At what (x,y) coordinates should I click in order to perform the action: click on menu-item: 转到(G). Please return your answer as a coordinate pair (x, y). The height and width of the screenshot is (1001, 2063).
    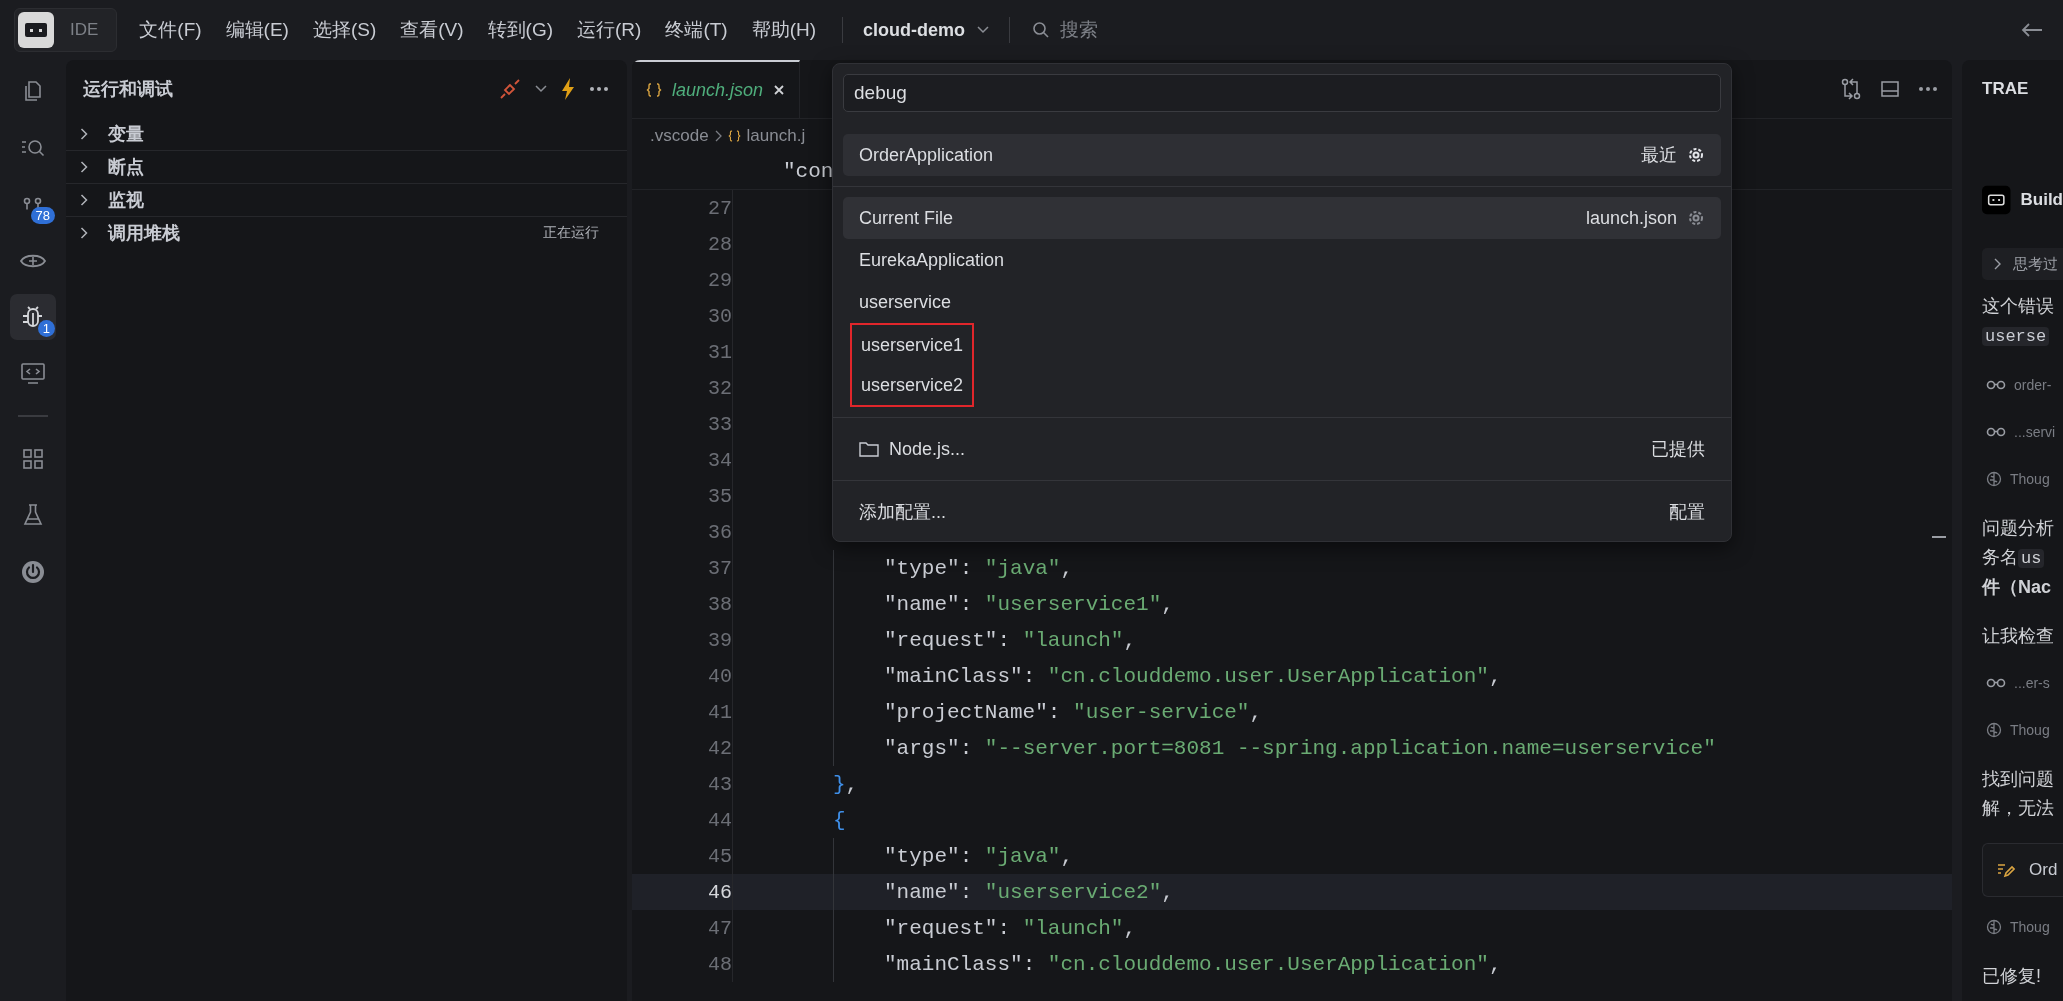
    Looking at the image, I should click on (520, 30).